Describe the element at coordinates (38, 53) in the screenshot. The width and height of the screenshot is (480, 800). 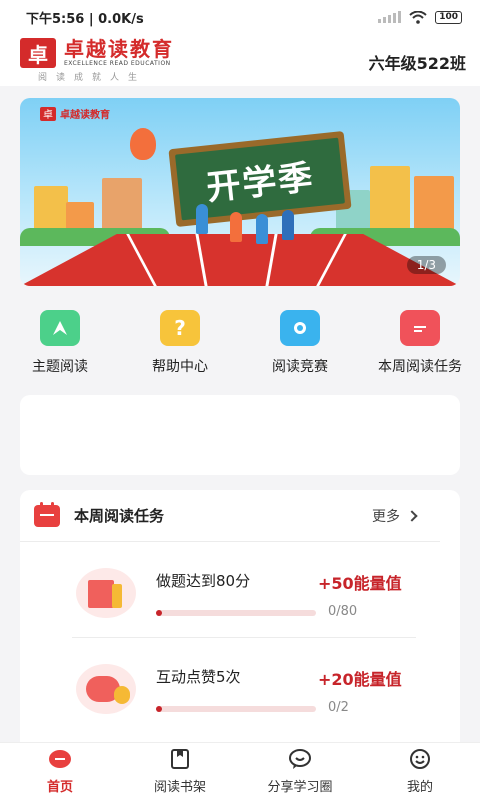
I see `brand-logo-icon: 卓` at that location.